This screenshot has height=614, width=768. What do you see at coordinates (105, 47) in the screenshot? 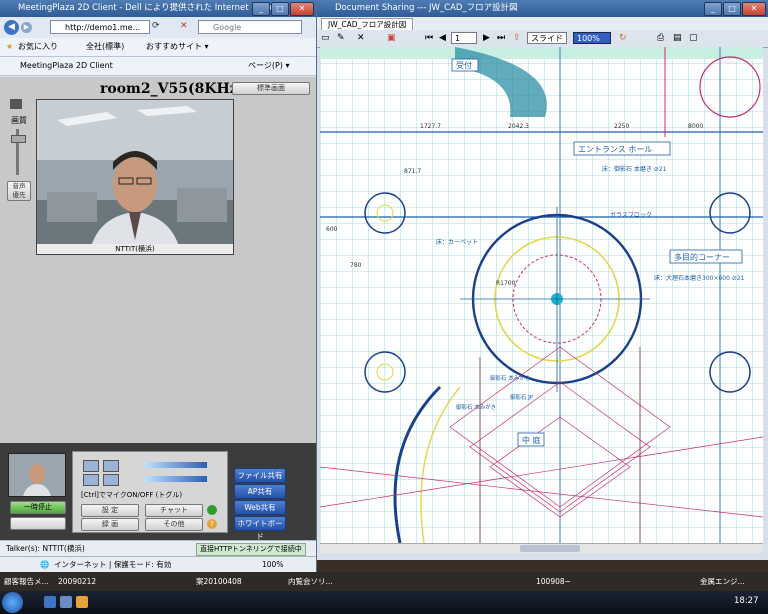
I see `favorites-link-1: 全社(標準)` at bounding box center [105, 47].